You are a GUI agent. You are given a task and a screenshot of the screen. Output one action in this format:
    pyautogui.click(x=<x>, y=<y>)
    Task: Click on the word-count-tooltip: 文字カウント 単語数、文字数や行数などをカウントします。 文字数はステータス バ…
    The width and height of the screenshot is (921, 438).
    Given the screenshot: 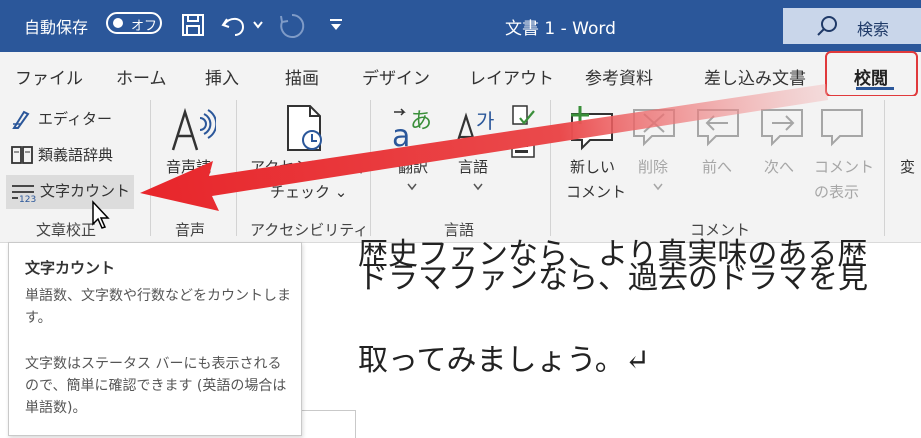 What is the action you would take?
    pyautogui.click(x=155, y=339)
    